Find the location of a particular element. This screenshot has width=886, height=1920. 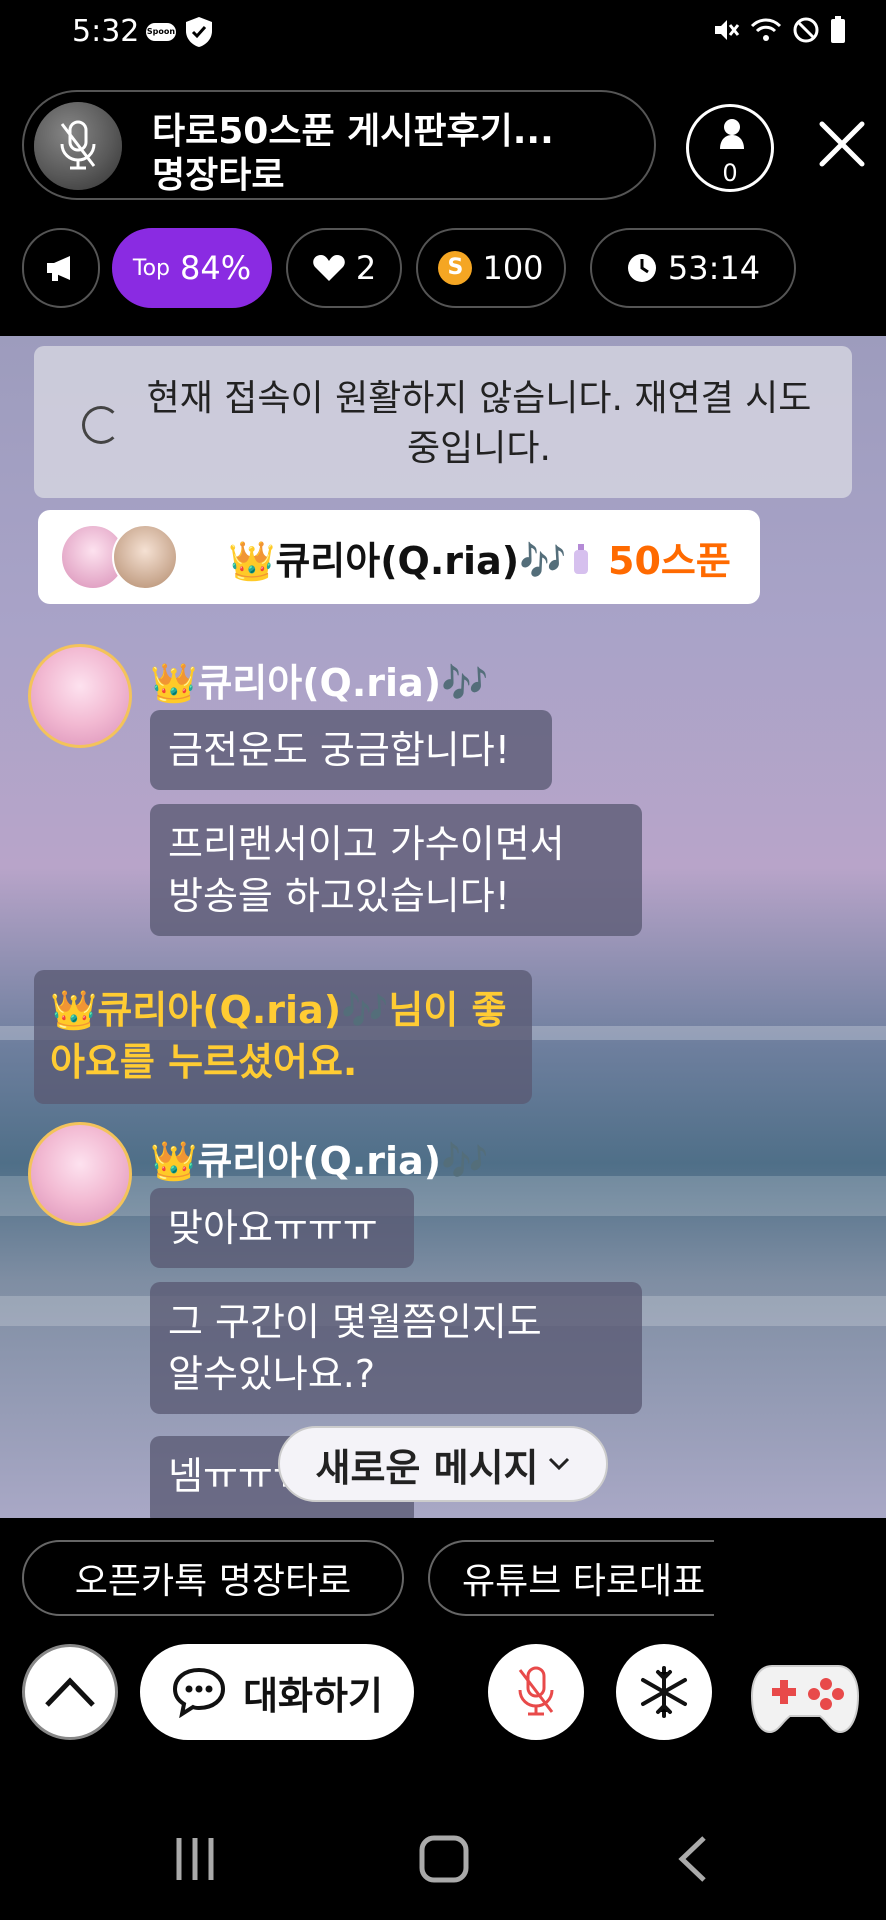

app-badge: Spoon is located at coordinates (161, 32).